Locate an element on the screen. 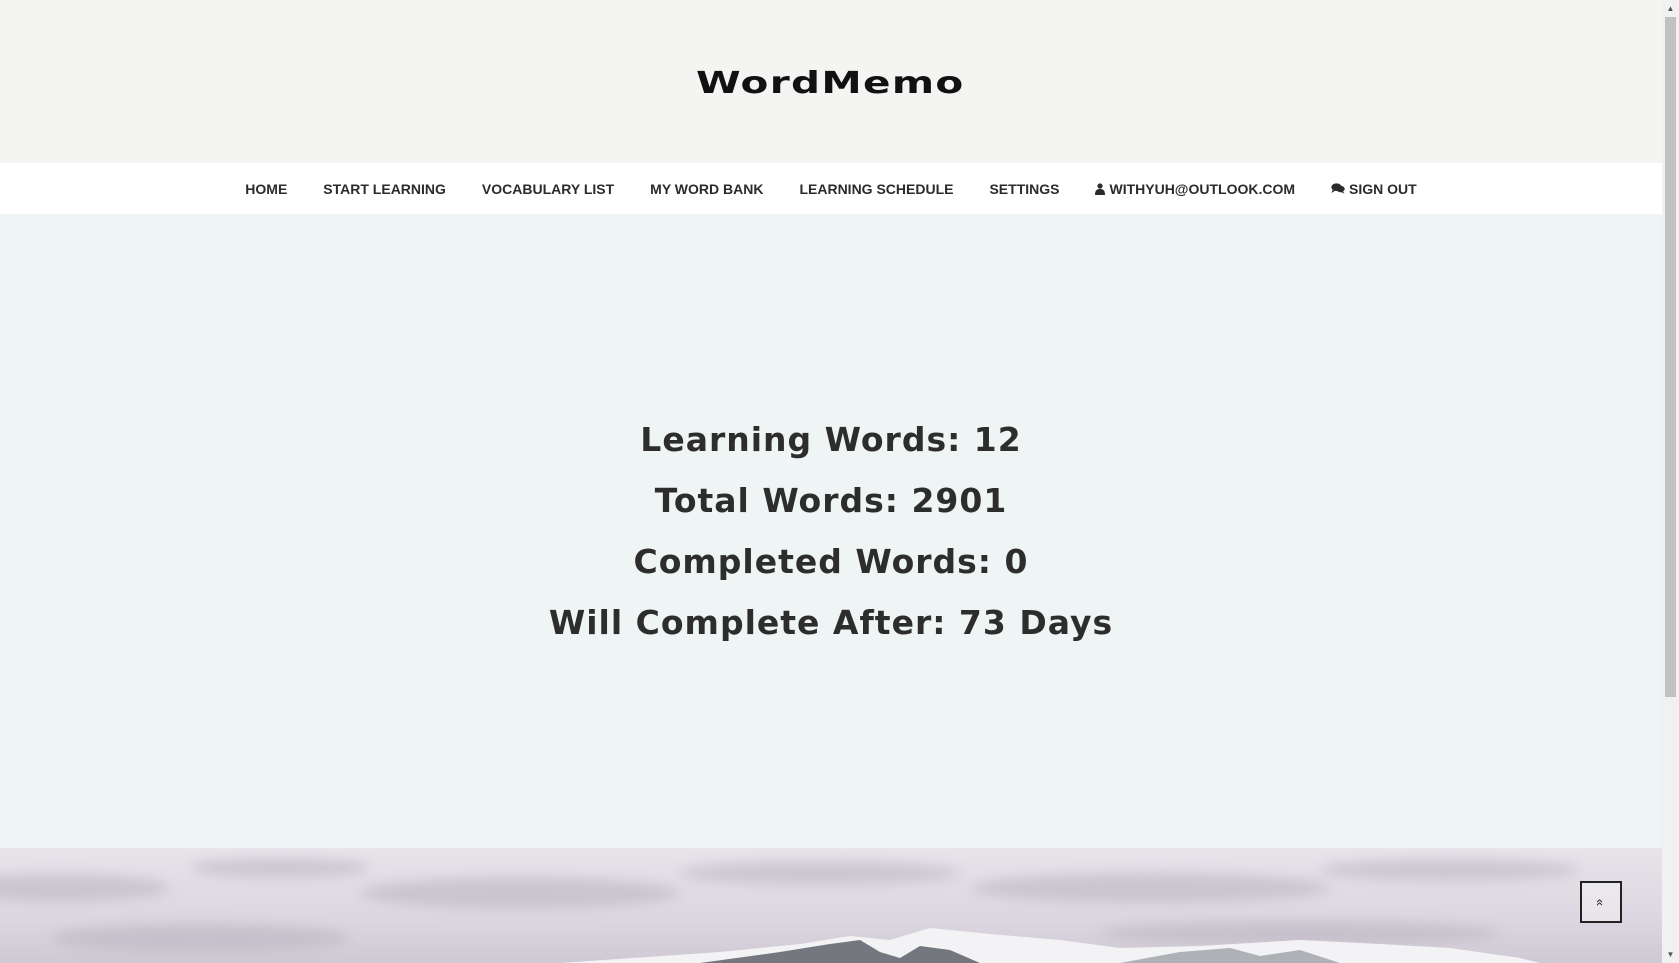  scroll-to-top-button: « is located at coordinates (1601, 902).